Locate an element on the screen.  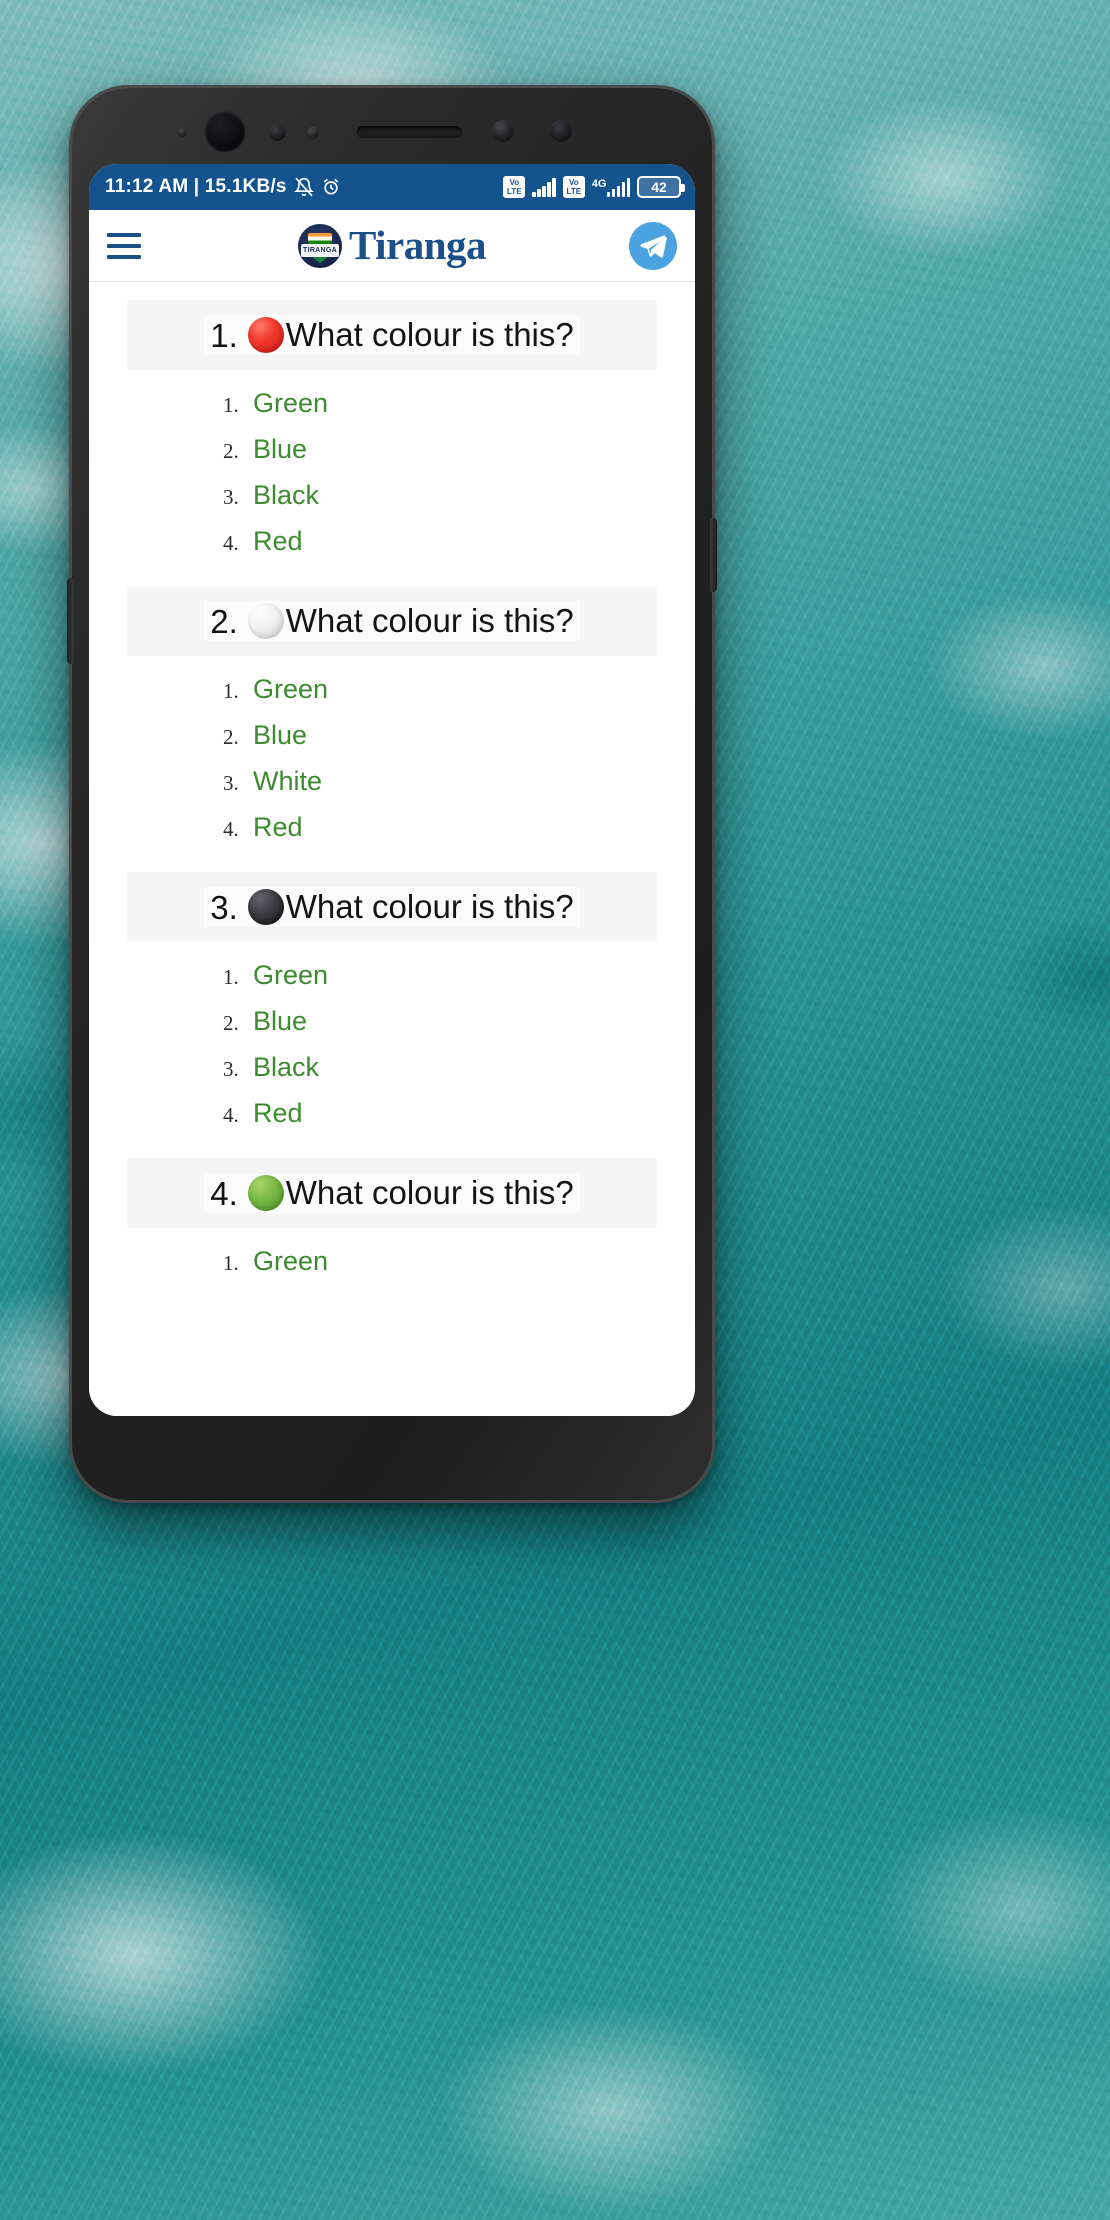
black-circle-icon is located at coordinates (265, 907).